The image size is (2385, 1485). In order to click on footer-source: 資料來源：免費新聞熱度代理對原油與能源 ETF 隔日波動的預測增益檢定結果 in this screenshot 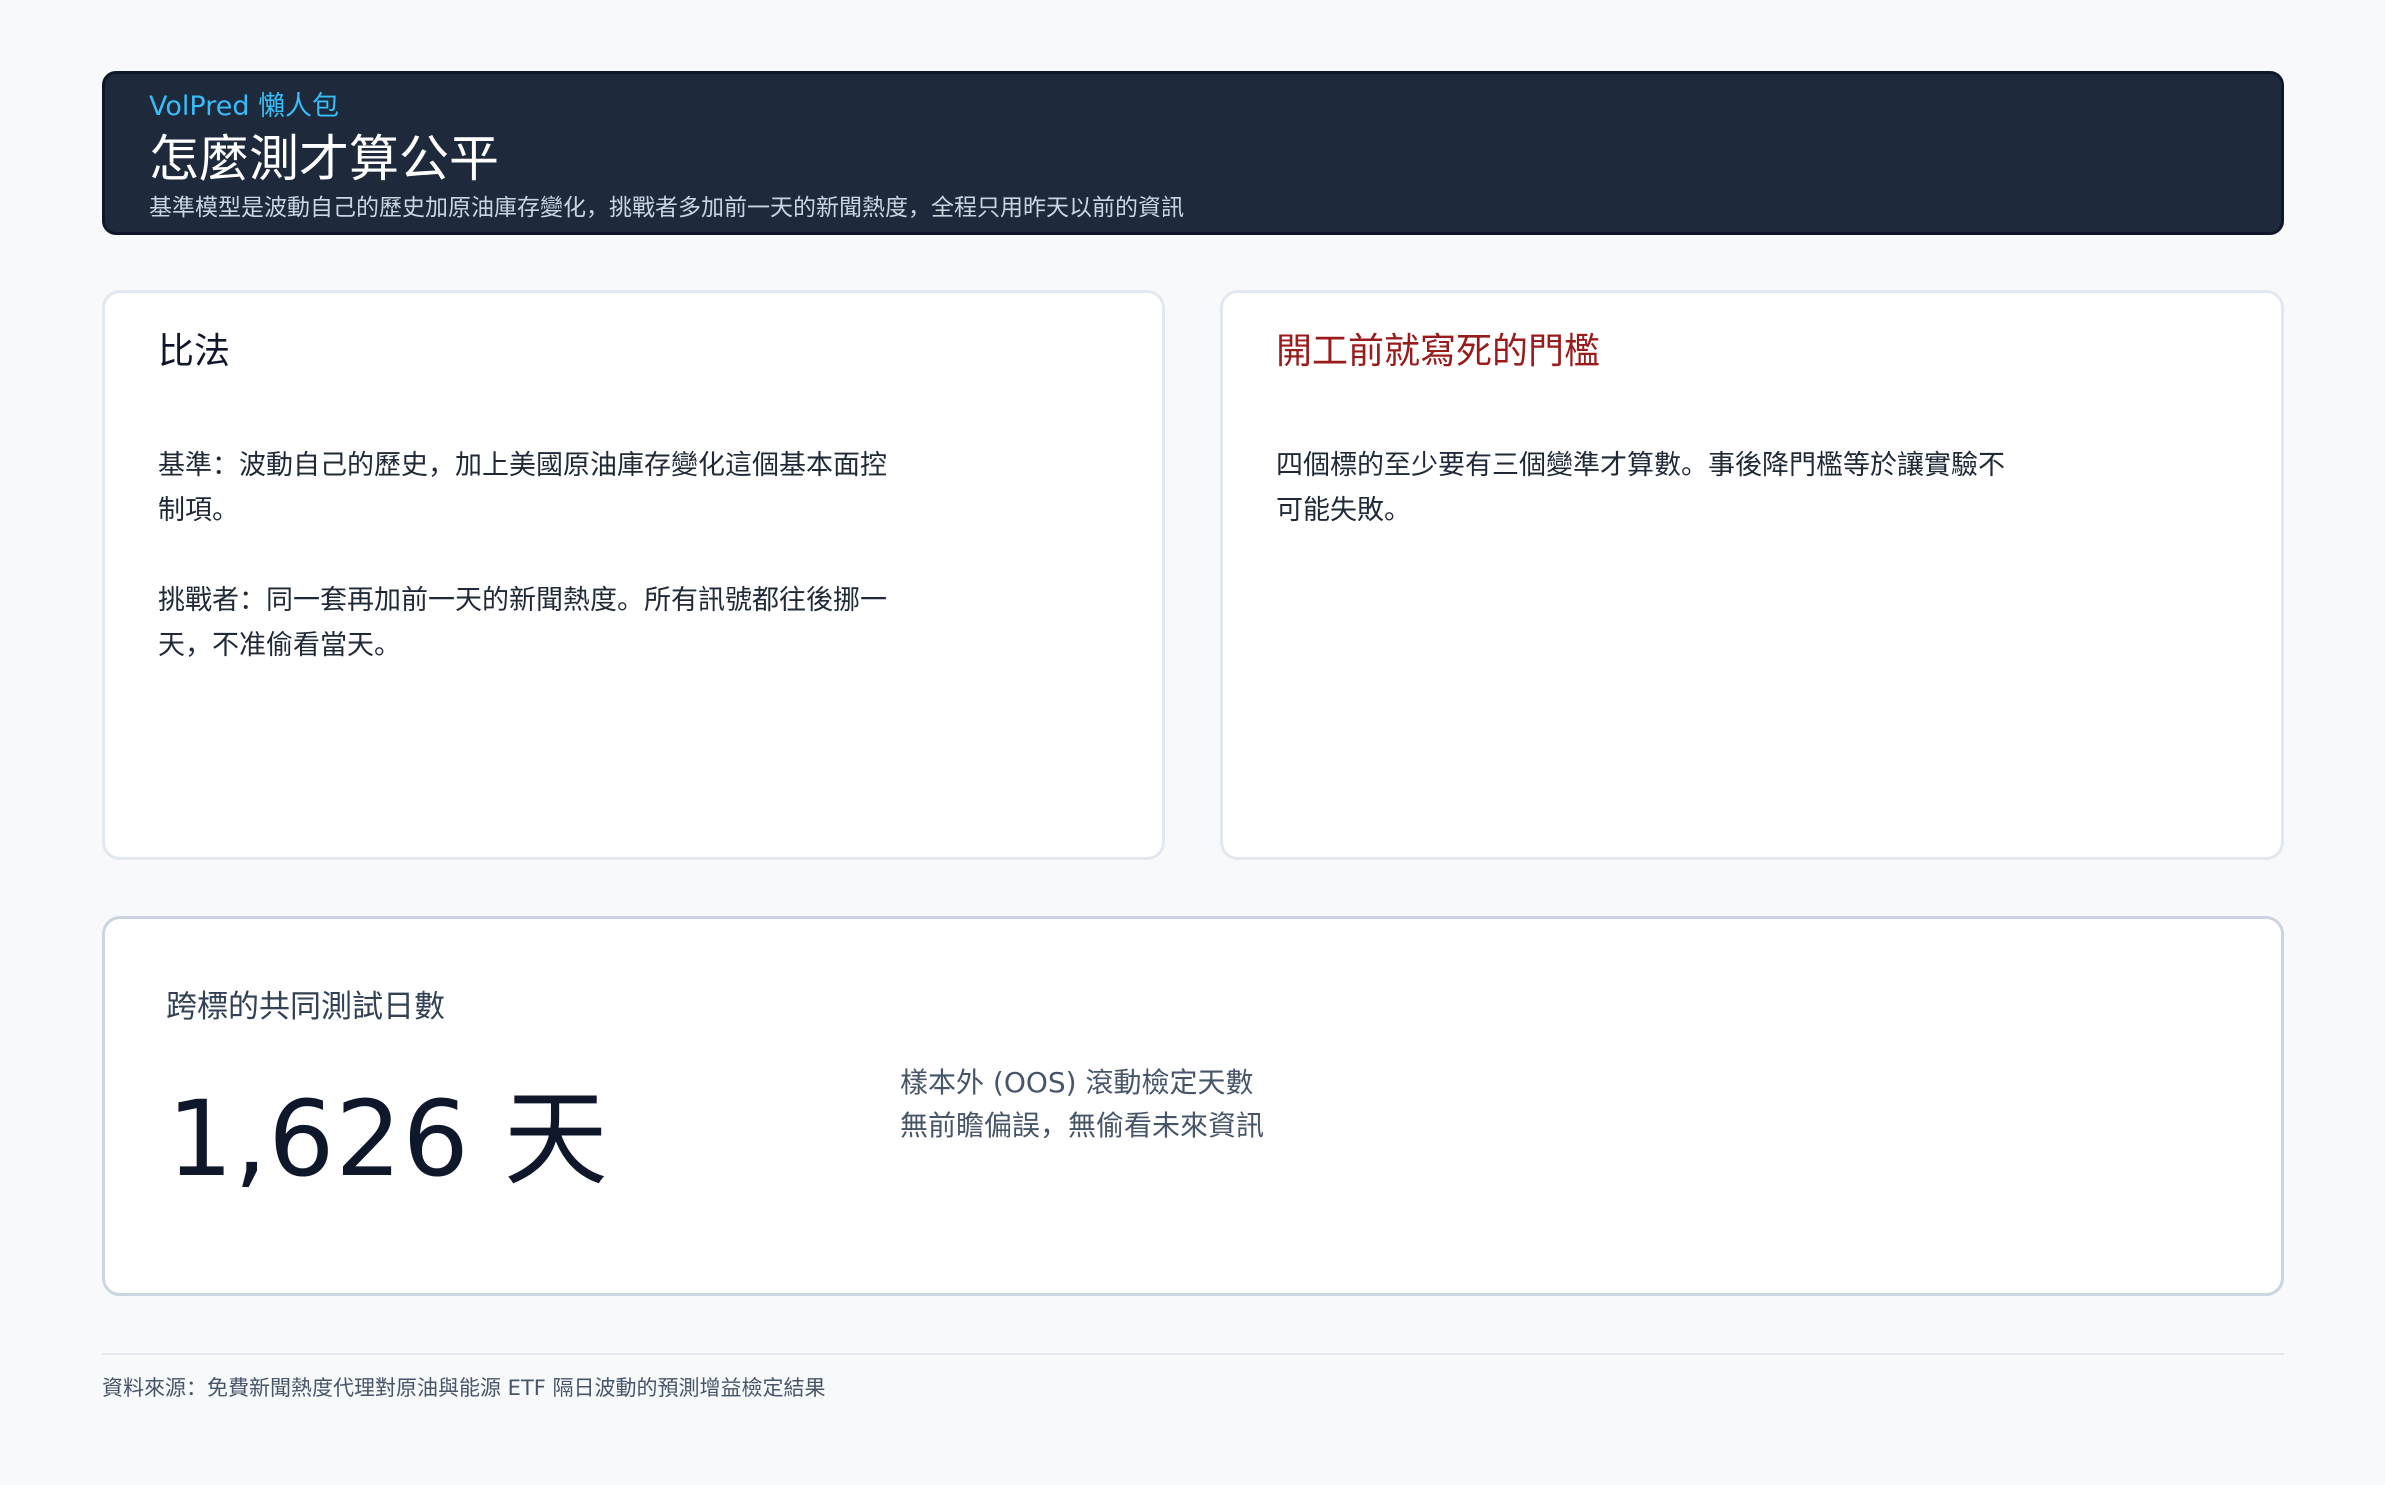, I will do `click(464, 1388)`.